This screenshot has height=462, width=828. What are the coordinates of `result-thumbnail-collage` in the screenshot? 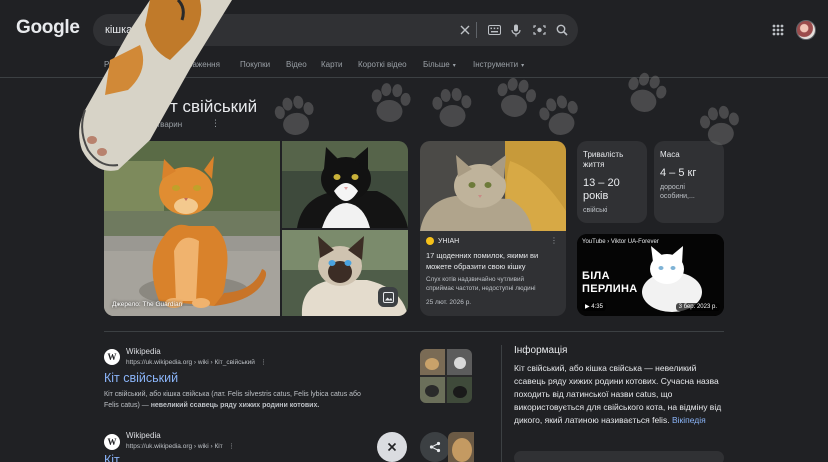 It's located at (446, 376).